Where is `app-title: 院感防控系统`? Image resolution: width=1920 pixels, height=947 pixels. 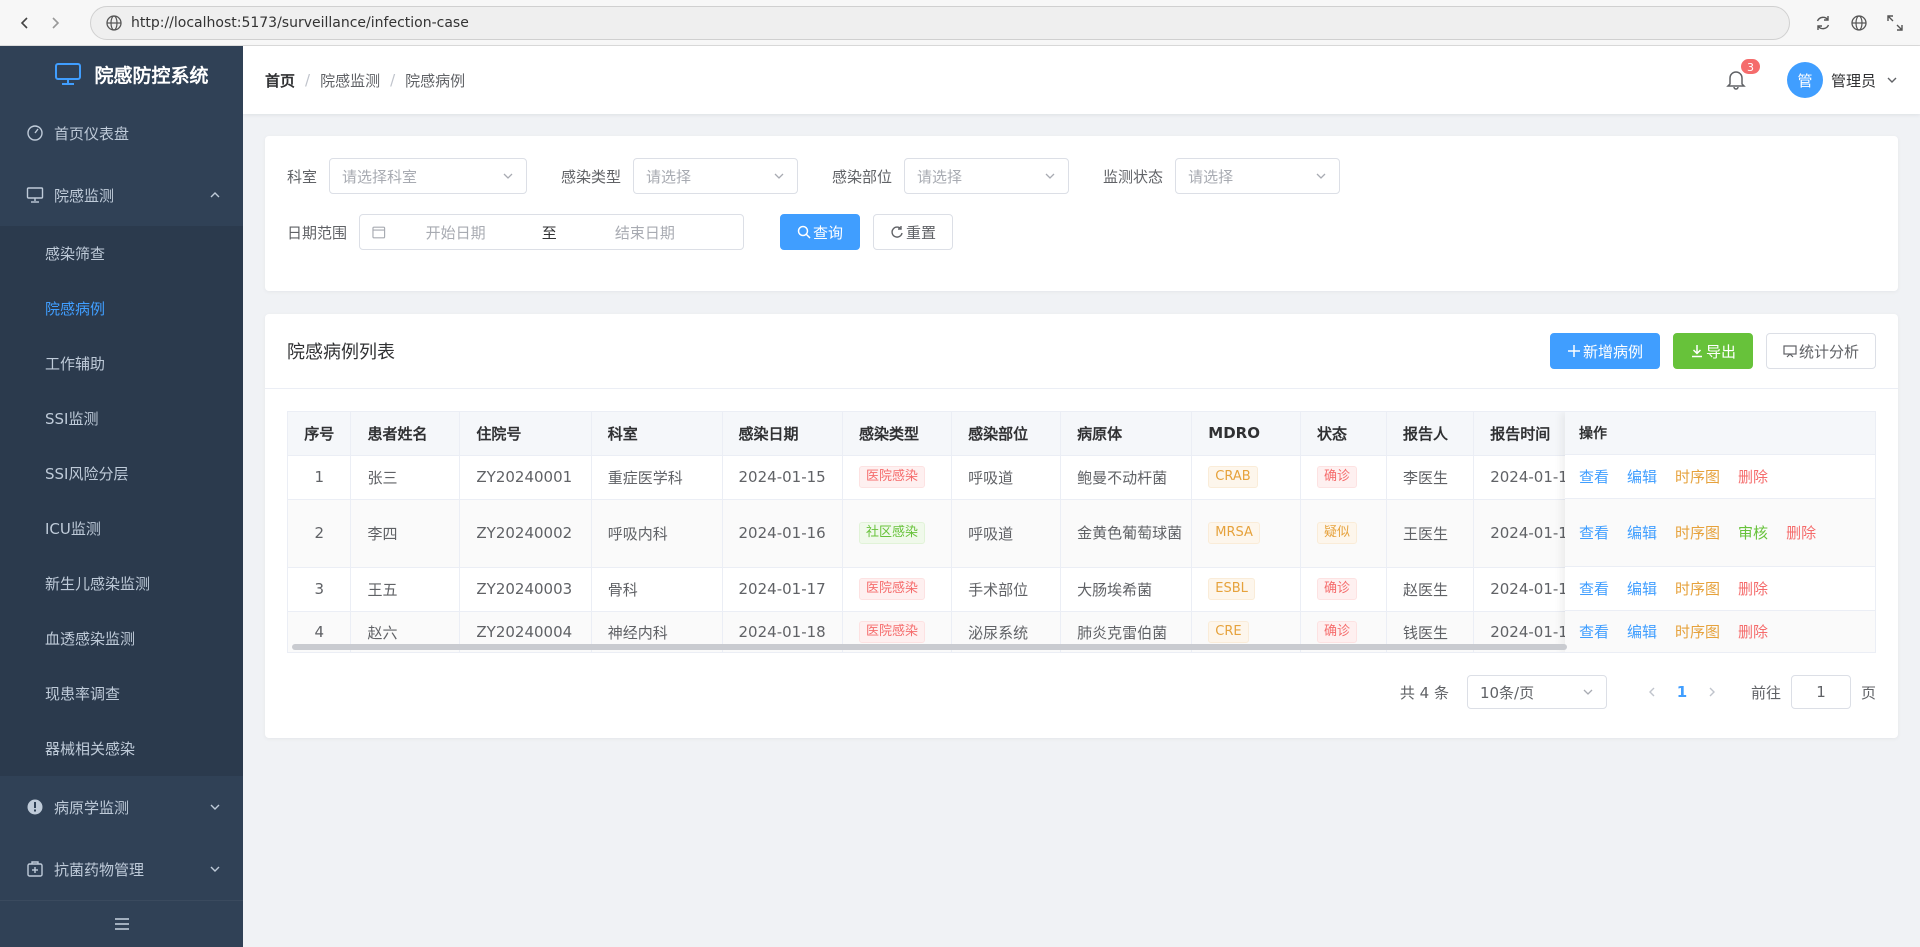
app-title: 院感防控系统 is located at coordinates (151, 75).